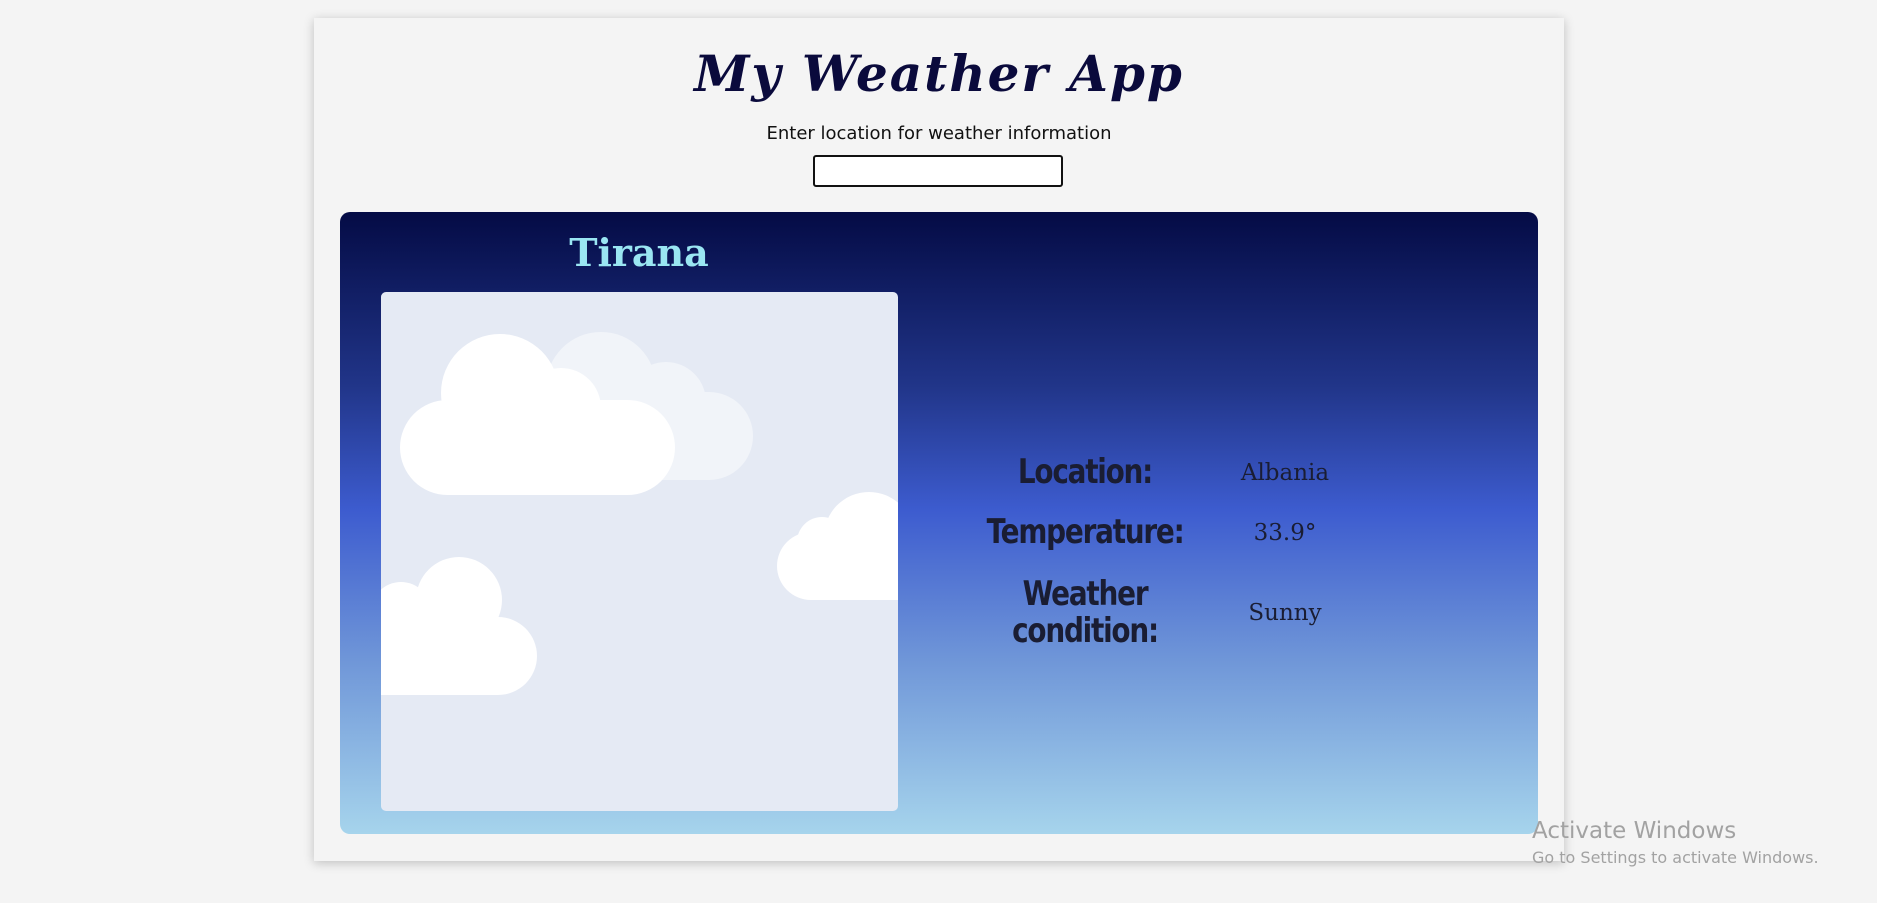 The image size is (1877, 903). What do you see at coordinates (1165, 472) in the screenshot?
I see `location-row: Location: Albania` at bounding box center [1165, 472].